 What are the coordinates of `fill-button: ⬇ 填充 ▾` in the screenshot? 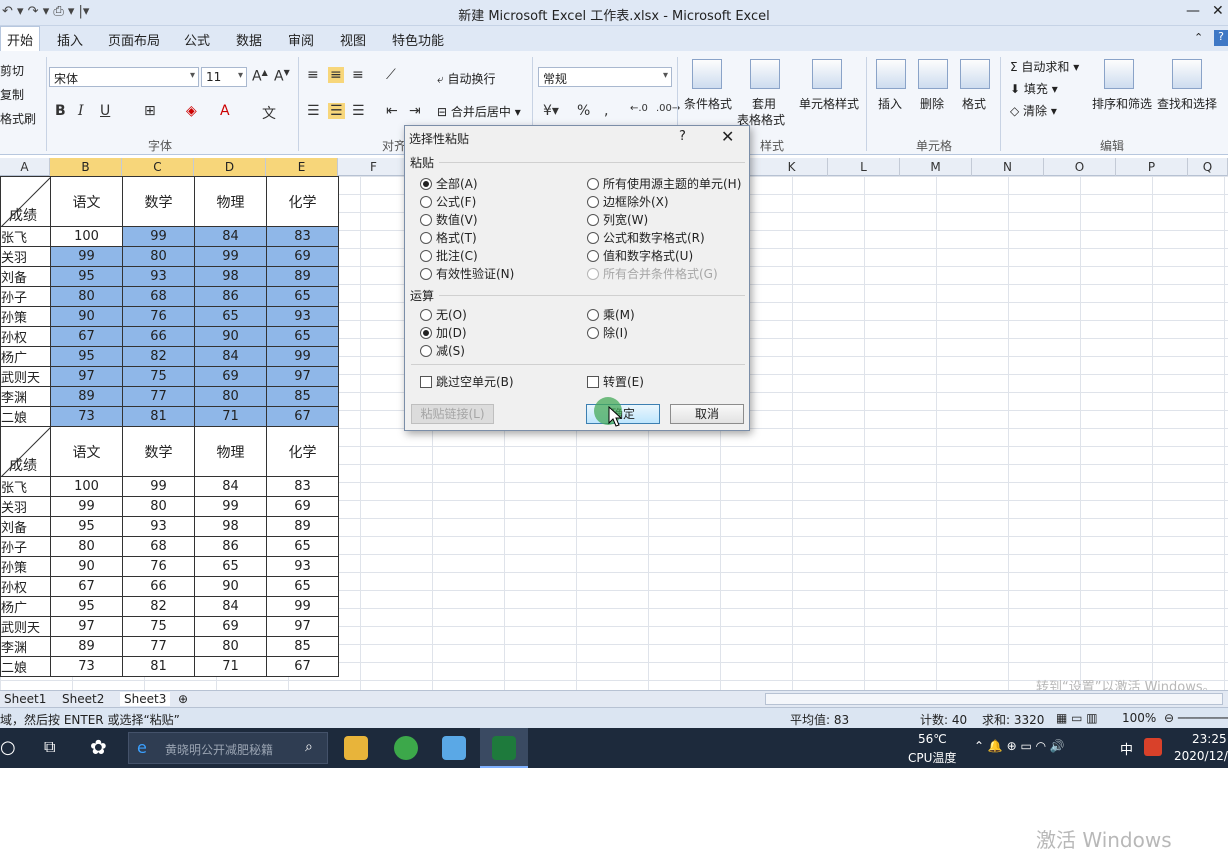 It's located at (1034, 88).